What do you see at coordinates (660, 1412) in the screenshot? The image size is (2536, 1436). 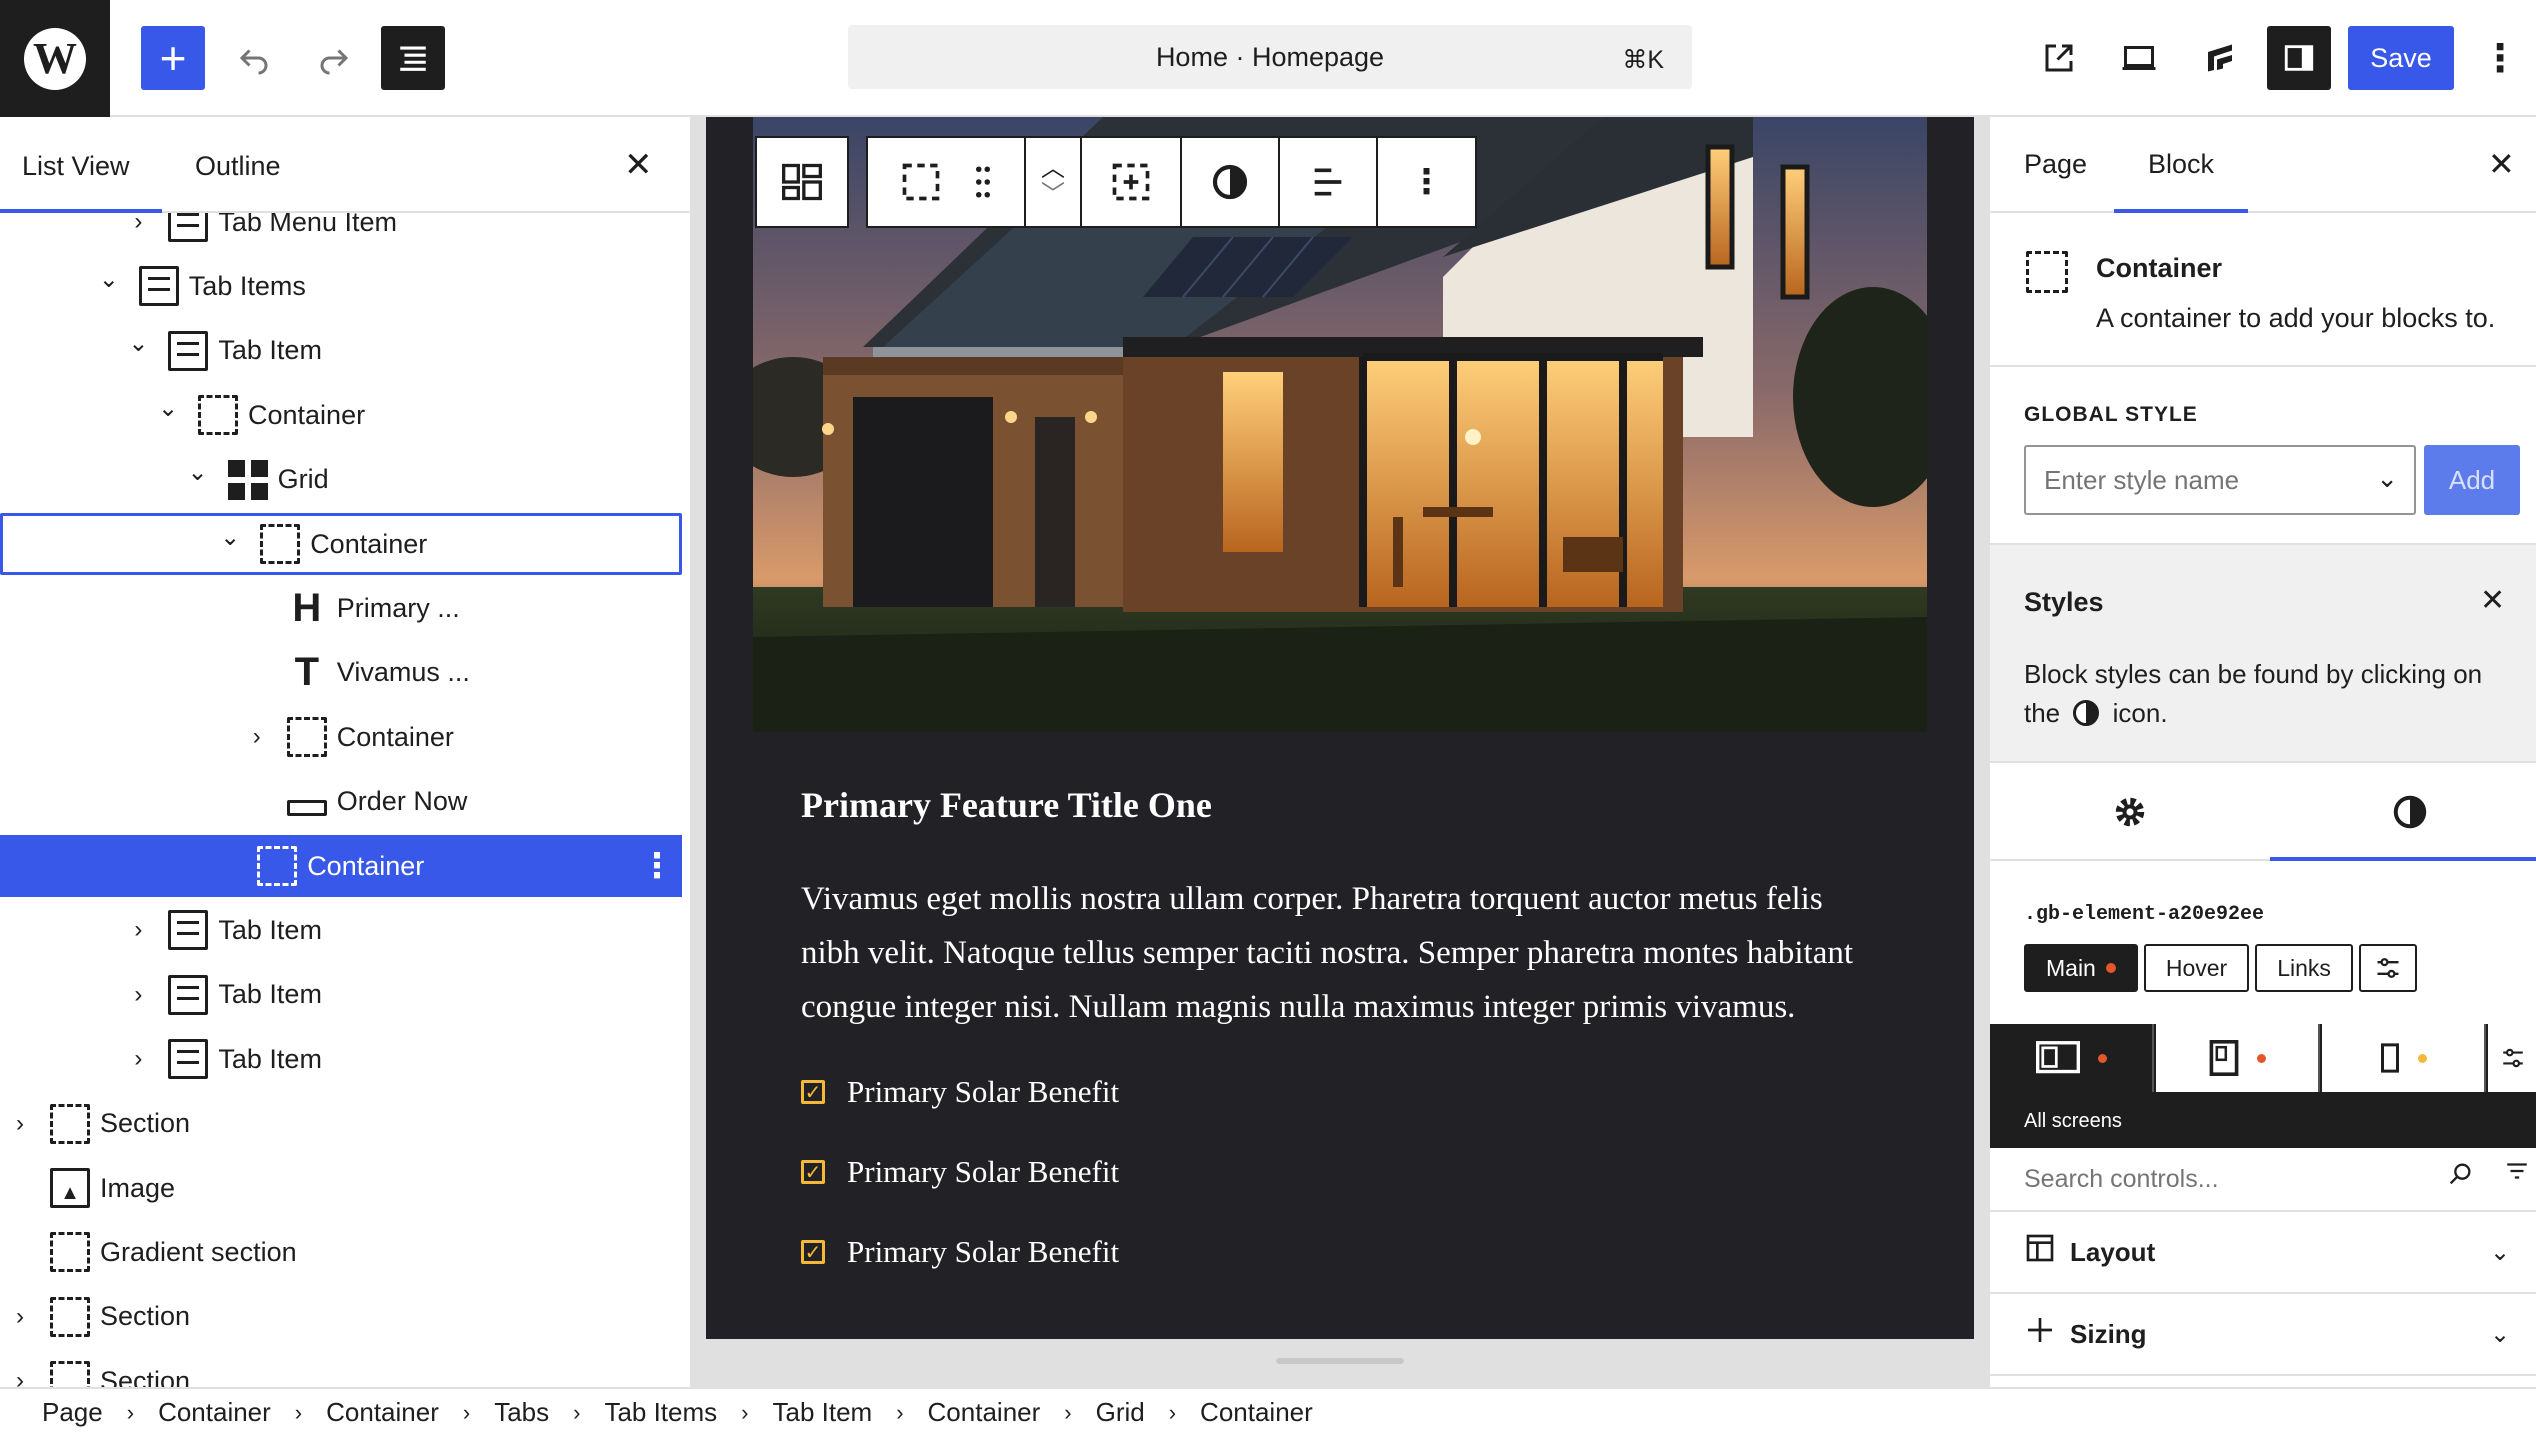 I see `breadcrumb-item: Tab Items` at bounding box center [660, 1412].